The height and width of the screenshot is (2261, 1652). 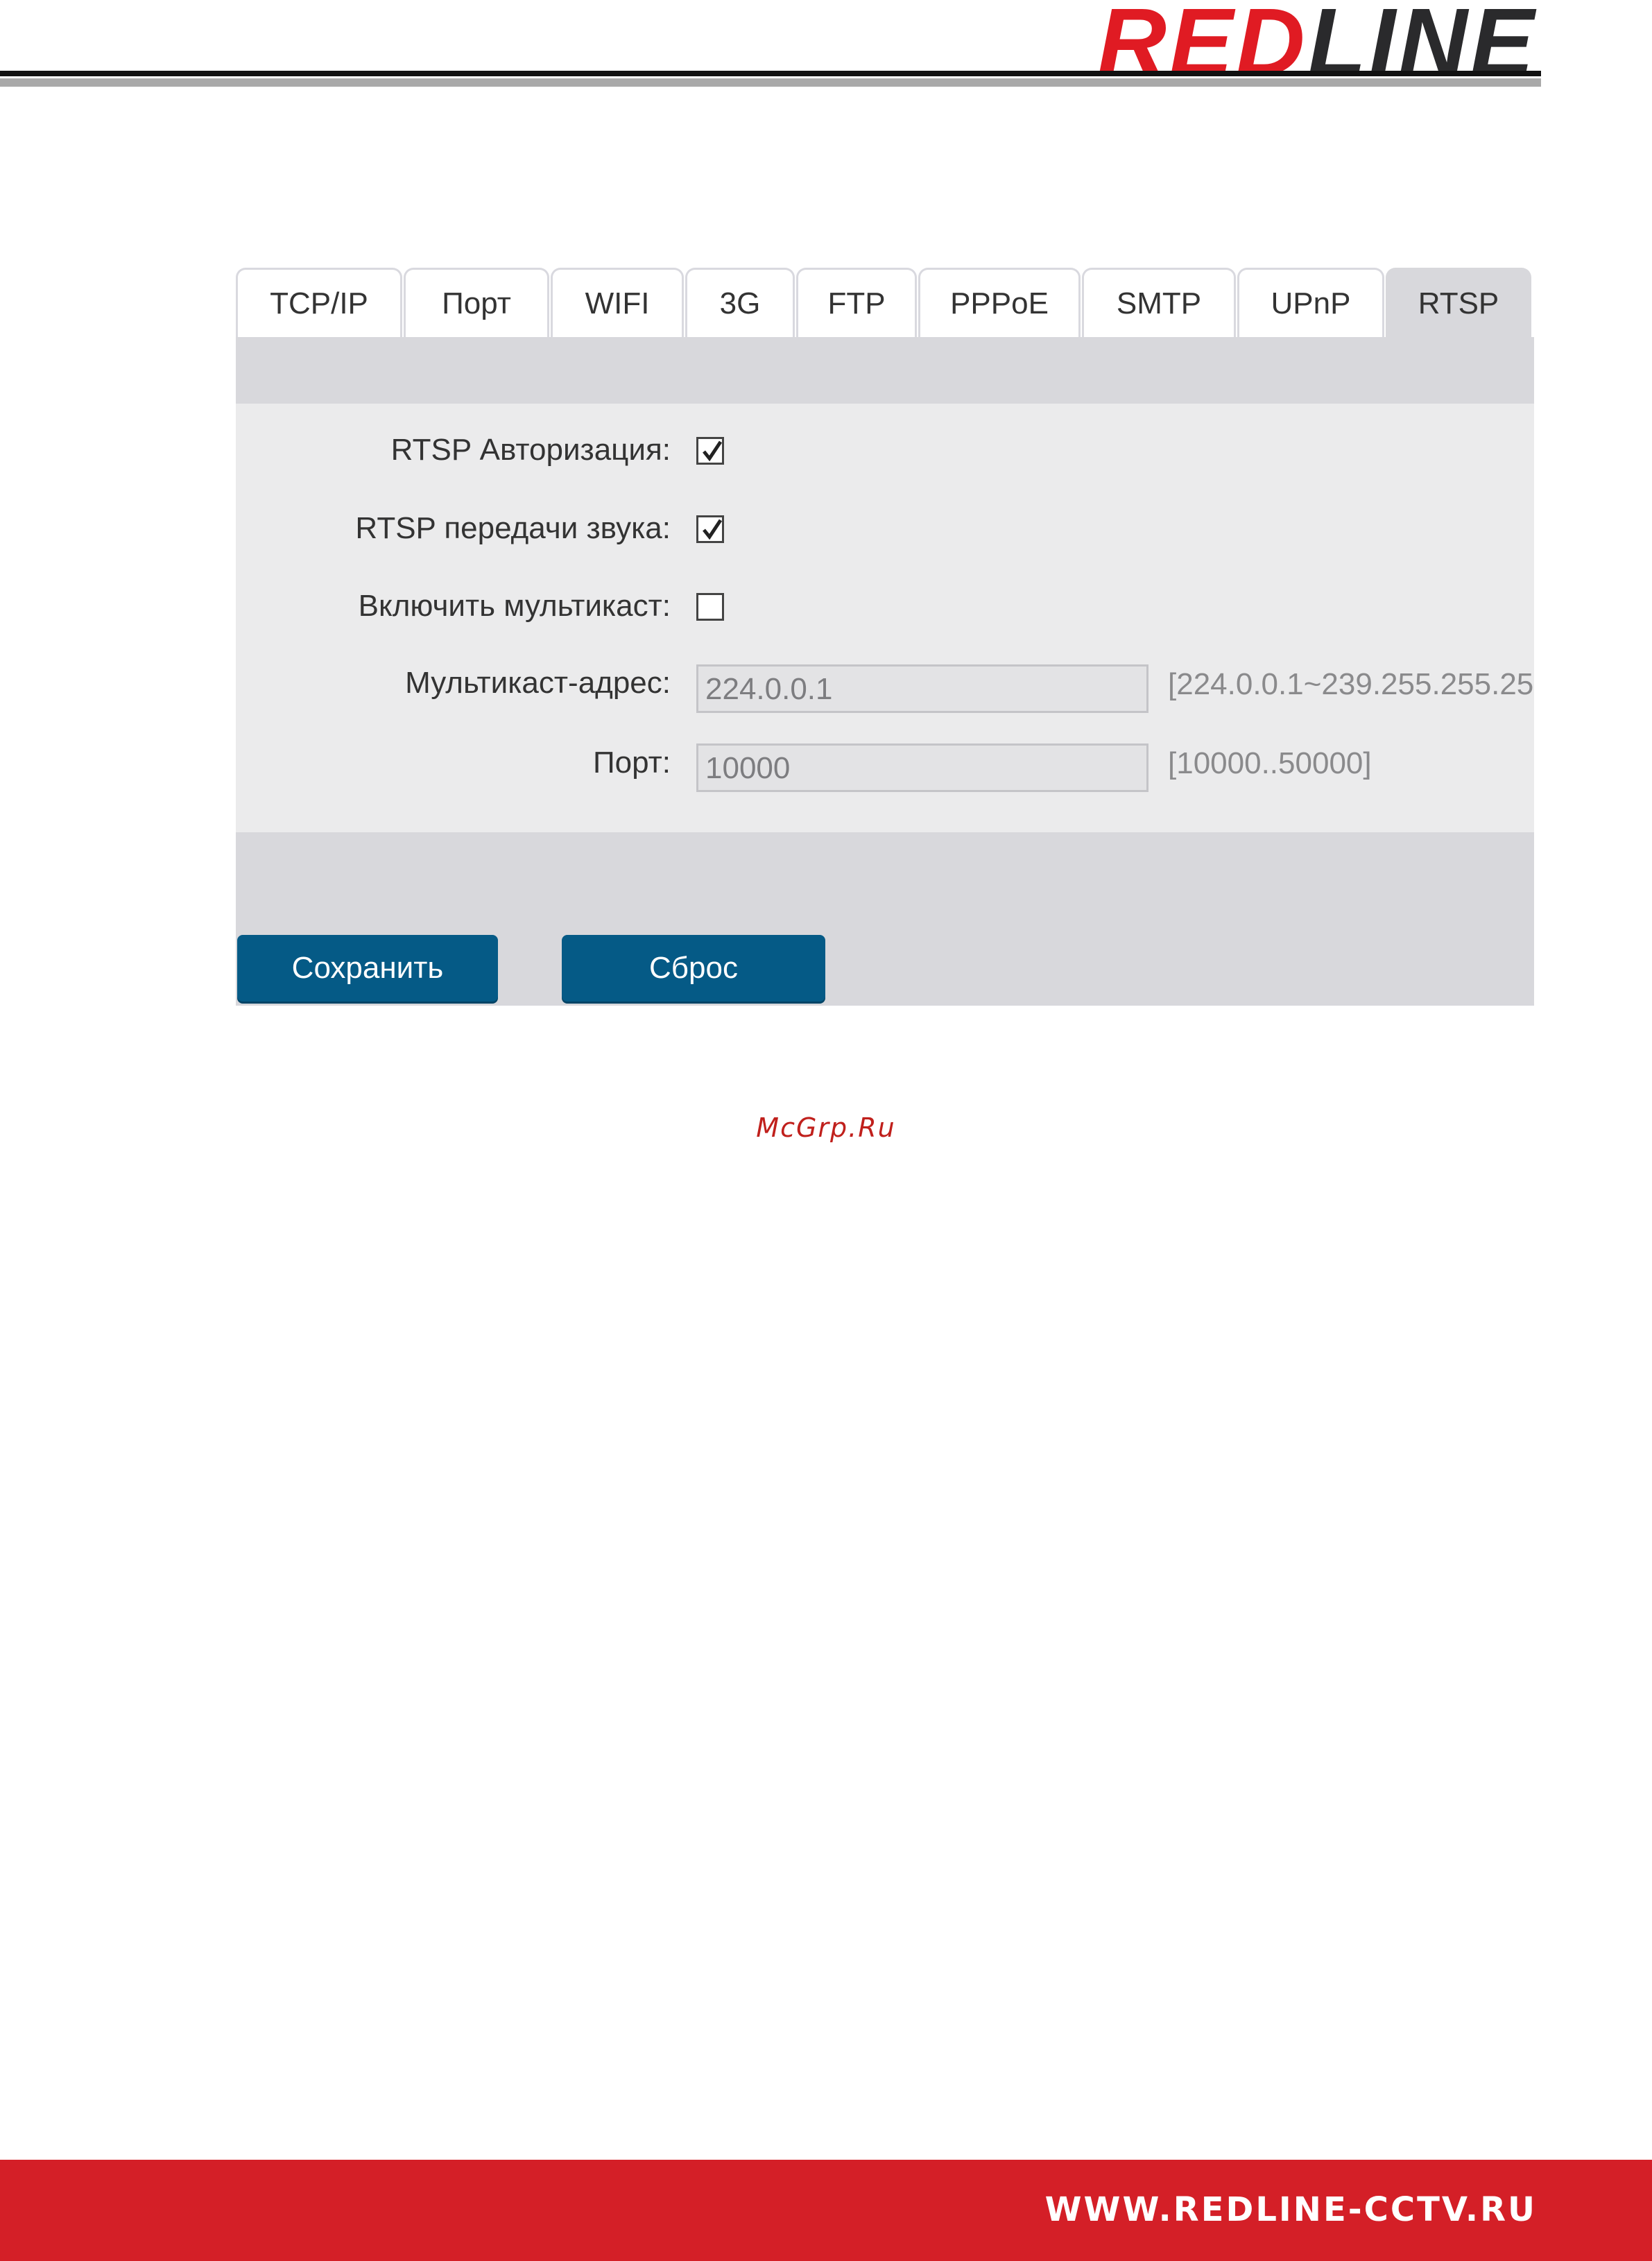 I want to click on rtsp-auth-checkbox, so click(x=710, y=451).